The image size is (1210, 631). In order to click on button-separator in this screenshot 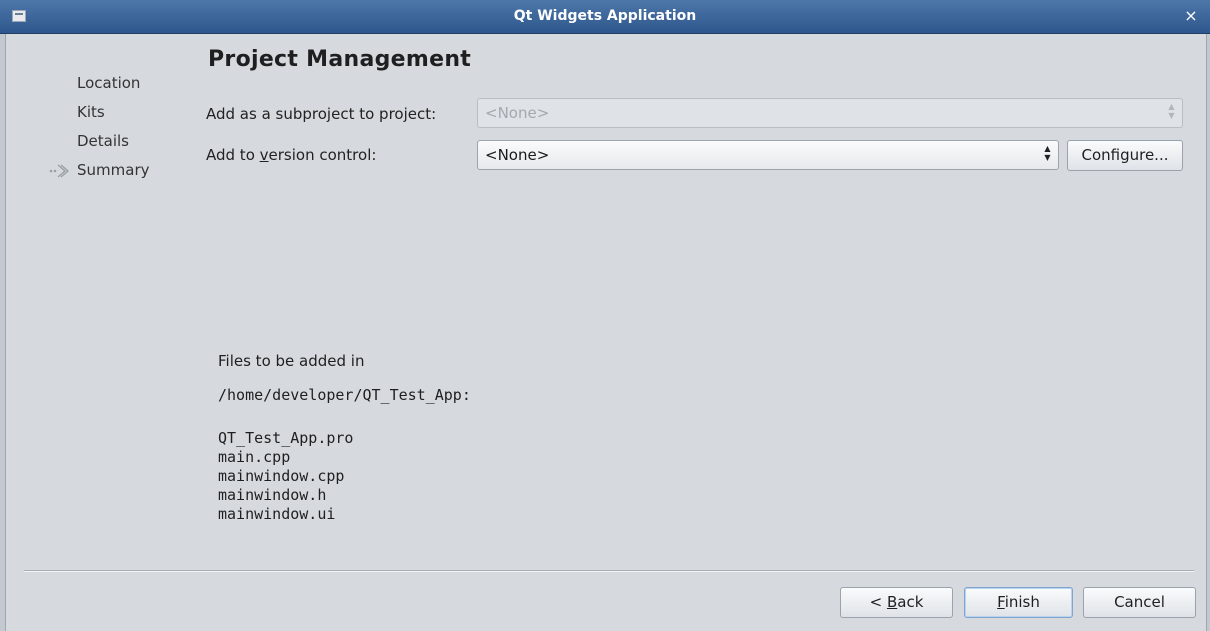, I will do `click(609, 571)`.